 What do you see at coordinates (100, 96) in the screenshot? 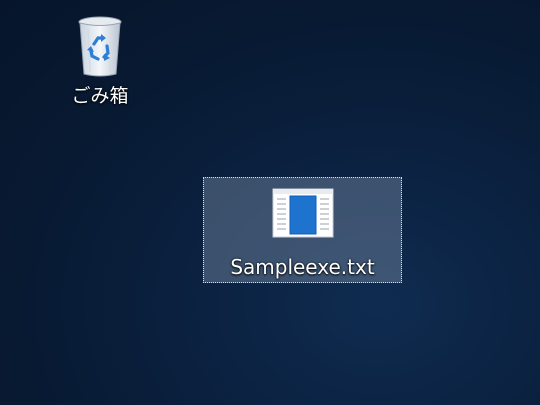
I see `recycle-bin-label: ごみ箱` at bounding box center [100, 96].